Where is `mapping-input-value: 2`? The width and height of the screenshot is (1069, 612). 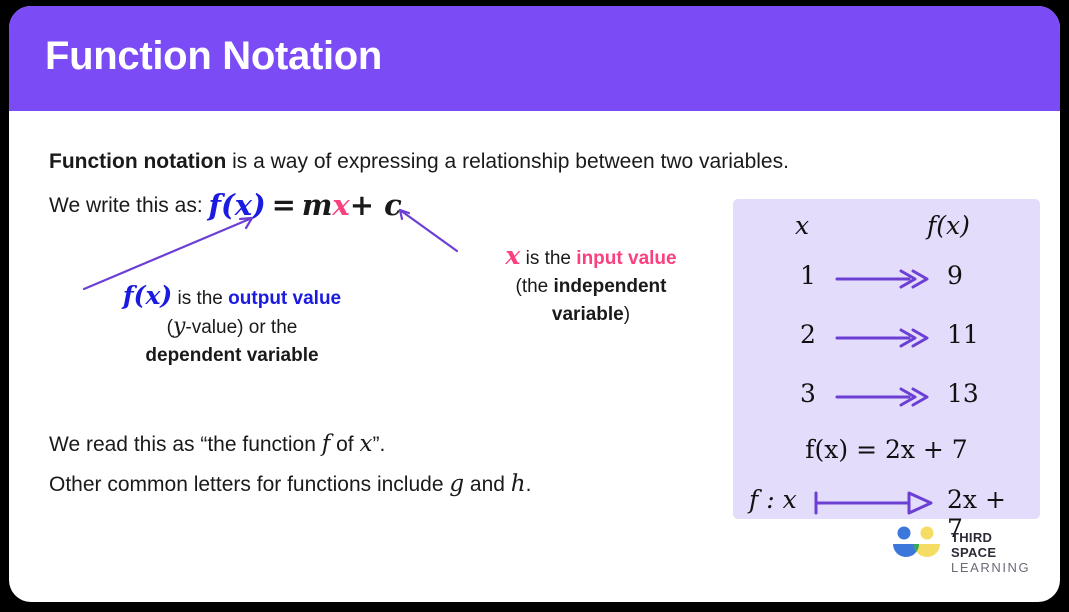 mapping-input-value: 2 is located at coordinates (808, 334).